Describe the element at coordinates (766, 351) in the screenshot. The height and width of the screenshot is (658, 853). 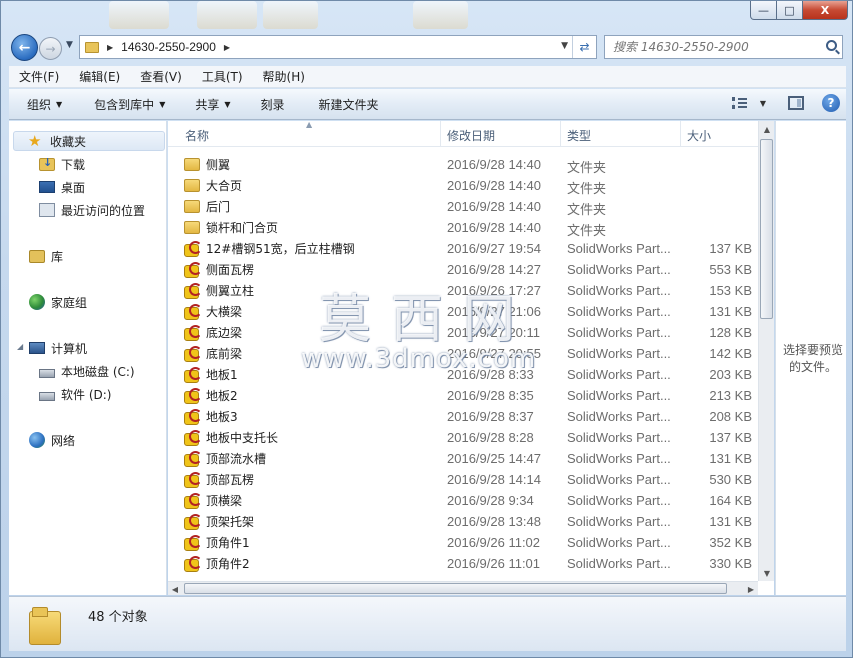
I see `vertical-scrollbar: ▲ ▼` at that location.